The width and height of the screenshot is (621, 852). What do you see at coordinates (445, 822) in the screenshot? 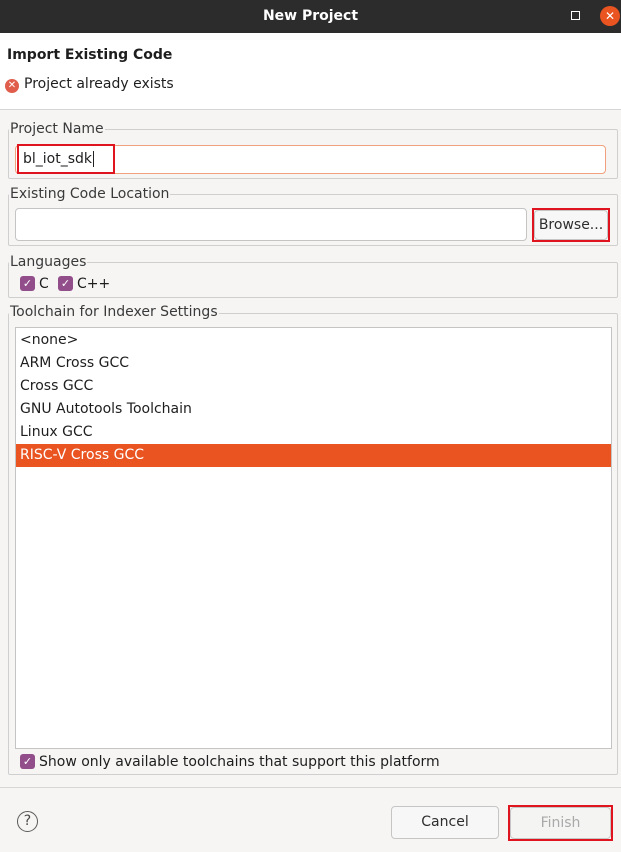
I see `cancel-button: Cancel` at bounding box center [445, 822].